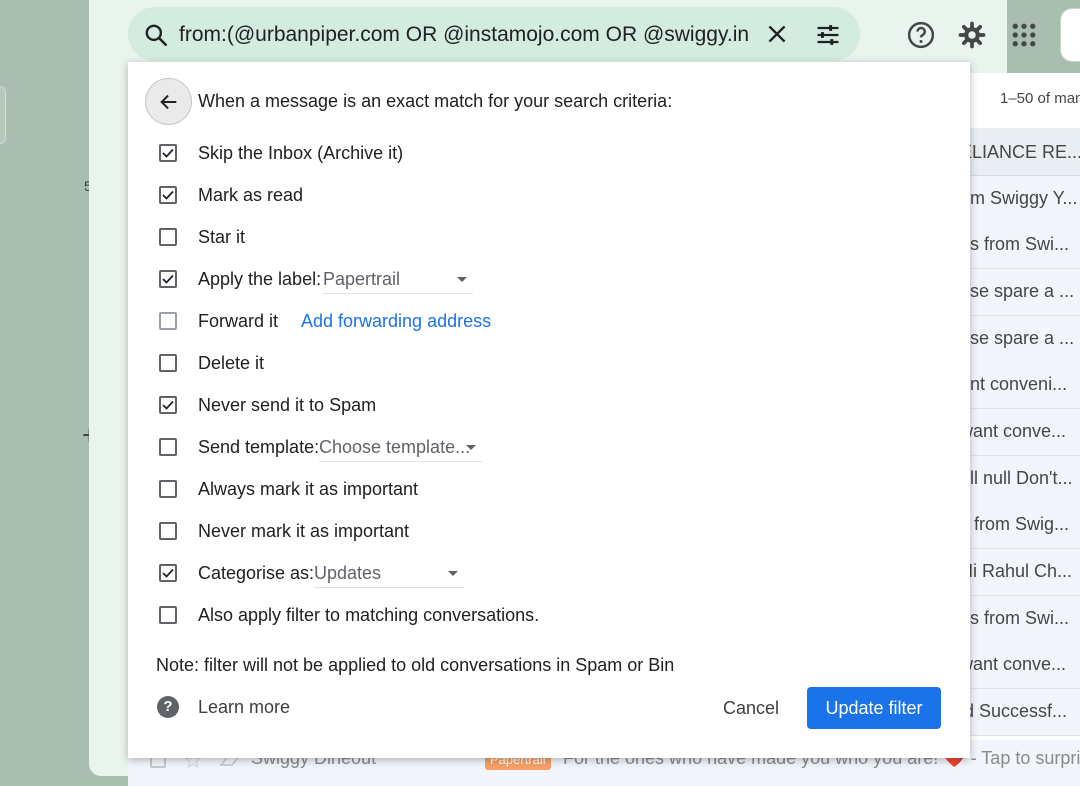 This screenshot has height=786, width=1080. What do you see at coordinates (1070, 35) in the screenshot?
I see `account-avatar` at bounding box center [1070, 35].